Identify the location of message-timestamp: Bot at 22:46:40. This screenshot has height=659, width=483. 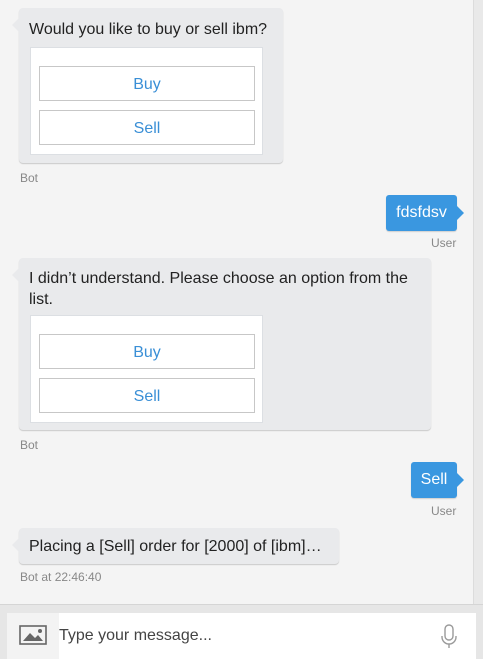
(61, 577).